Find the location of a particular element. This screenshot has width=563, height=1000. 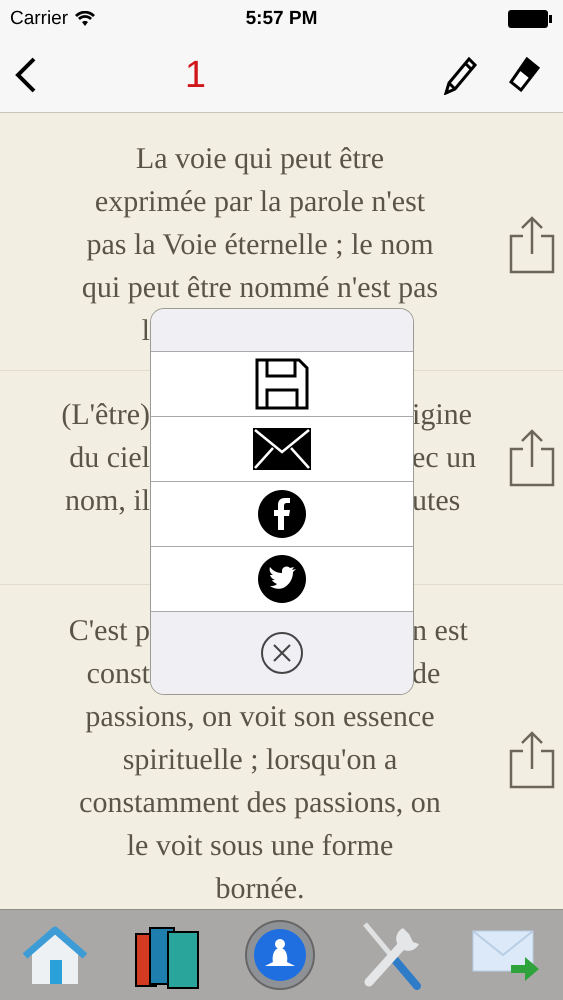

pencil-button is located at coordinates (460, 75).